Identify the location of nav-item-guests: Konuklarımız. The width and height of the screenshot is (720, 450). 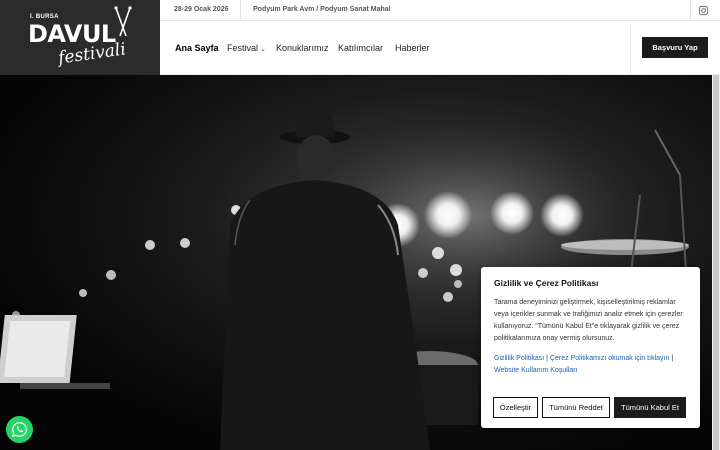
(302, 48).